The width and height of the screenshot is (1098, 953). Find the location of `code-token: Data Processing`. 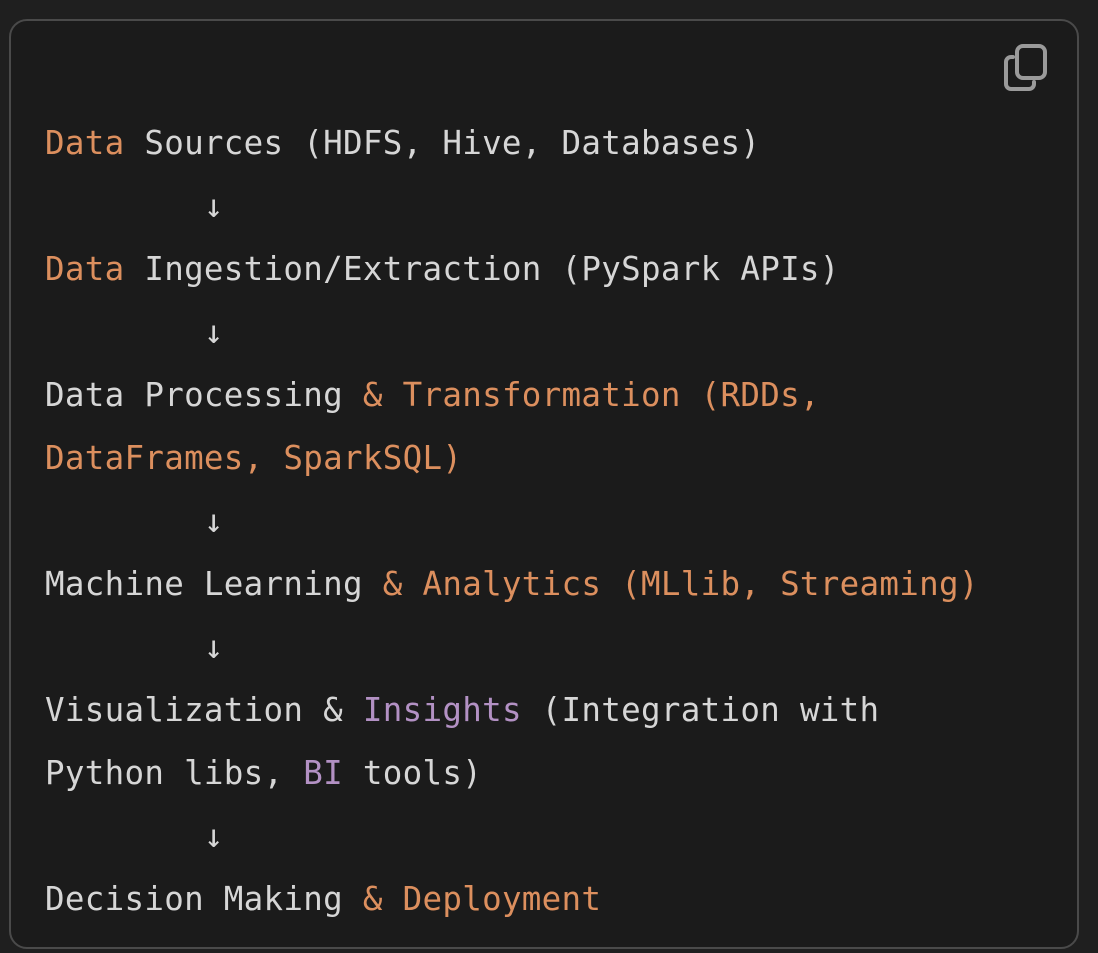

code-token: Data Processing is located at coordinates (204, 395).